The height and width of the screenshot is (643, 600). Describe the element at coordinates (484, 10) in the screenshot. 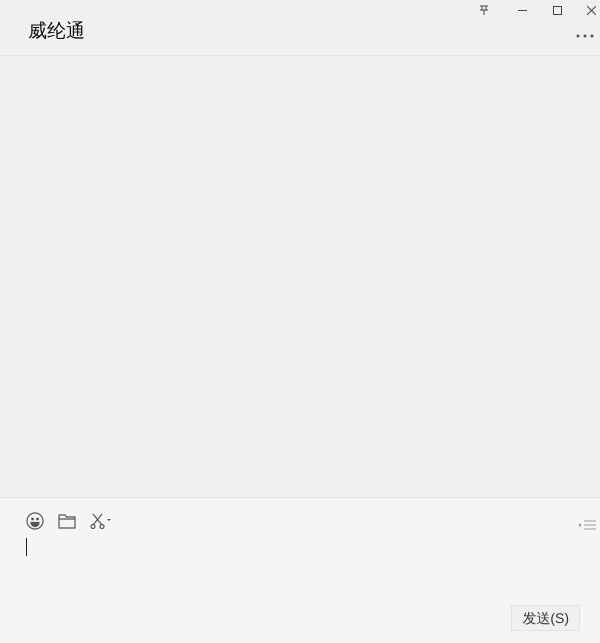

I see `pin-icon` at that location.